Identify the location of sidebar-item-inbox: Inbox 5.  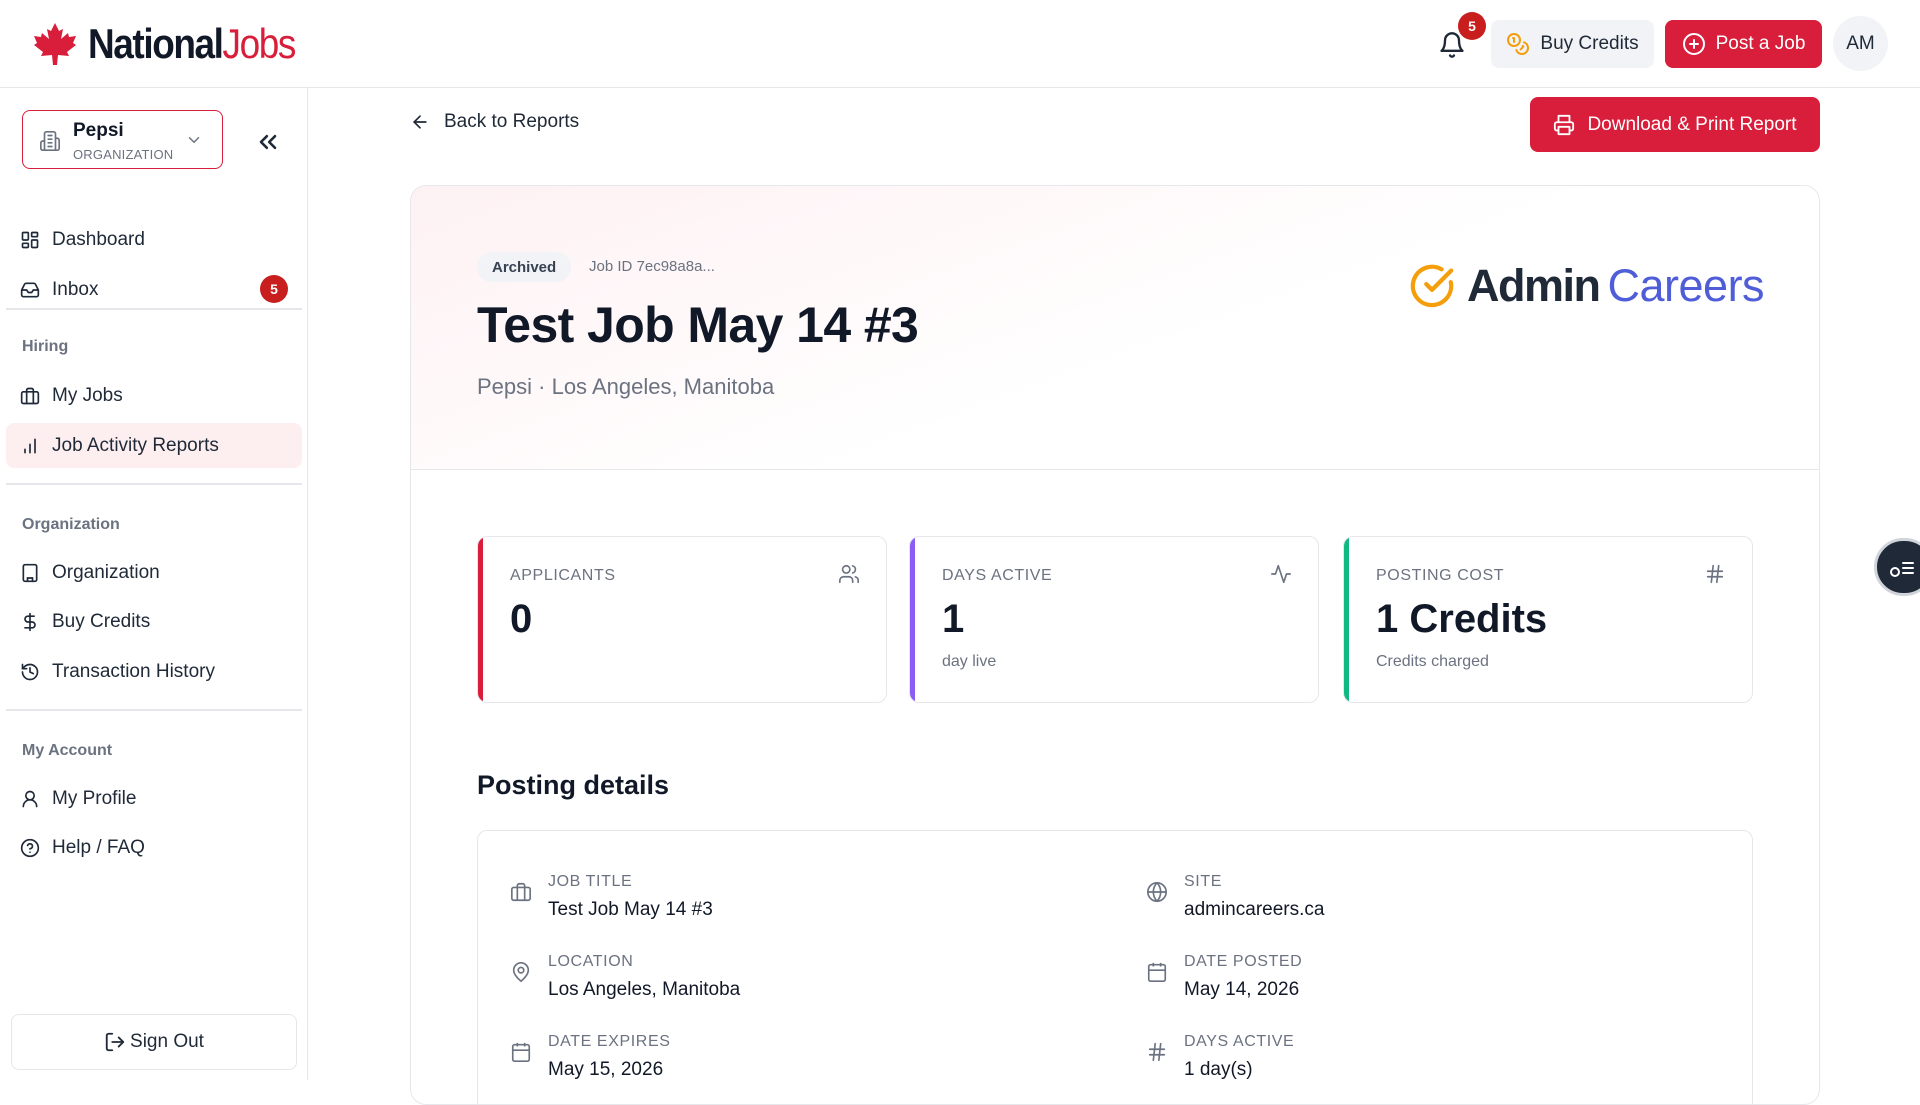
(154, 289).